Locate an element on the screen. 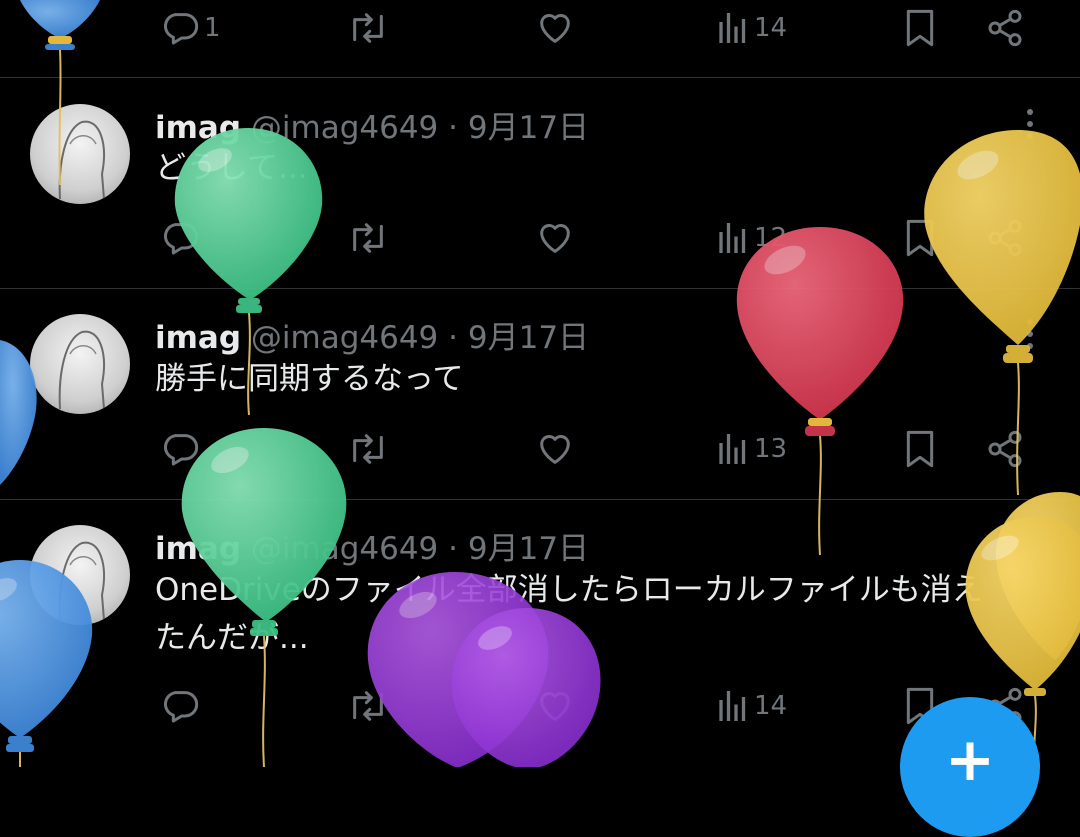 The width and height of the screenshot is (1080, 837). compose-button: + is located at coordinates (970, 767).